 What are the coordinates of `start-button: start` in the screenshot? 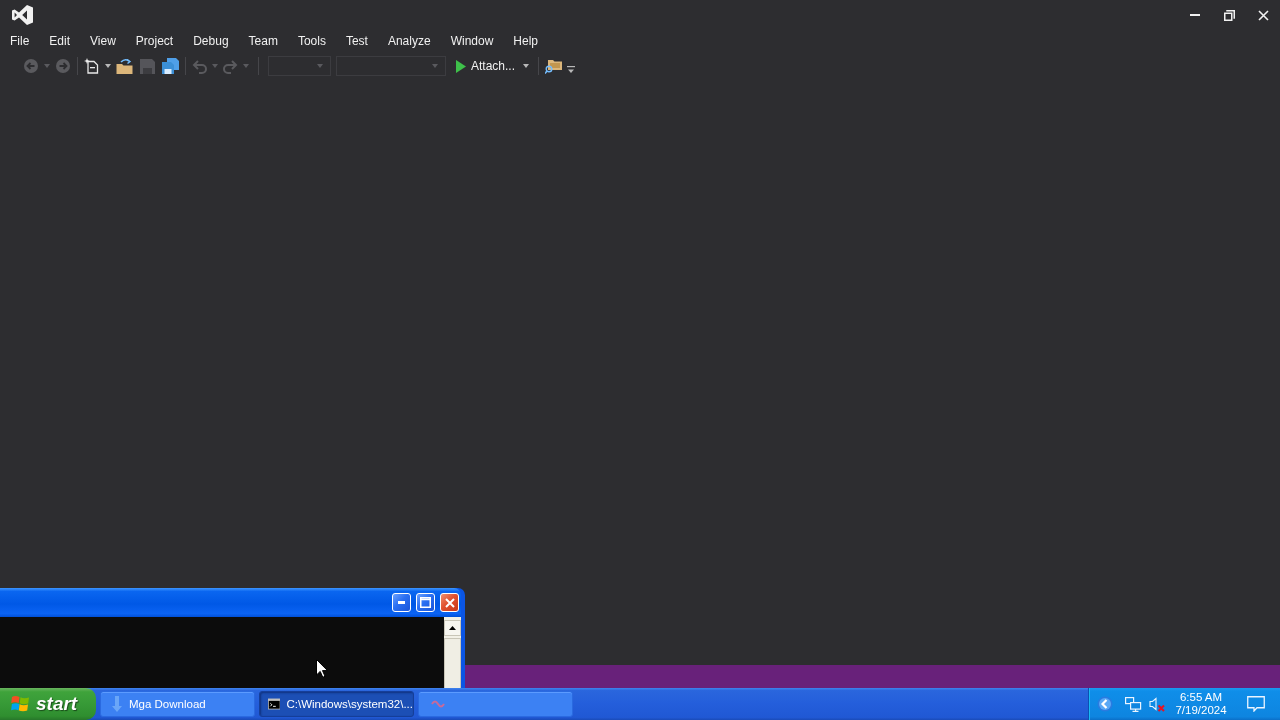 It's located at (48, 704).